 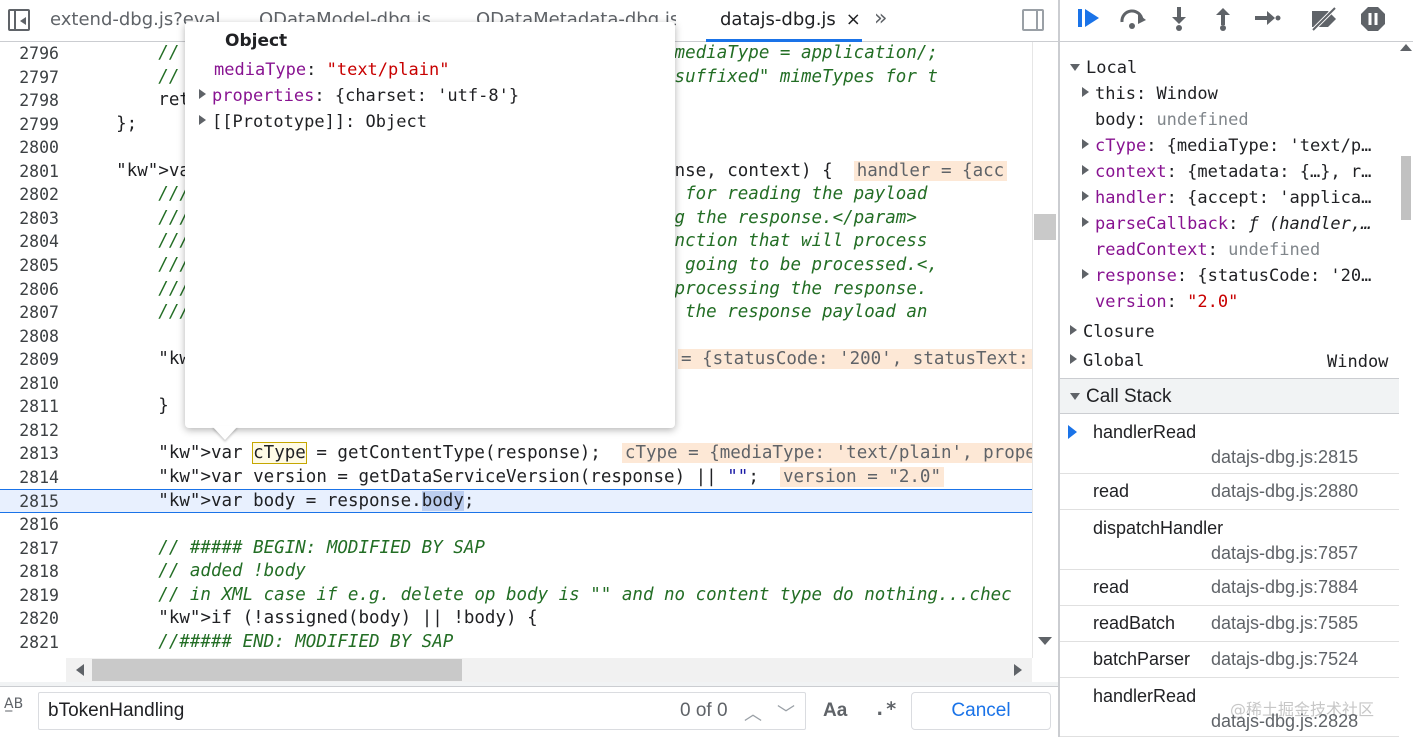 I want to click on regex-button: .*, so click(x=885, y=709).